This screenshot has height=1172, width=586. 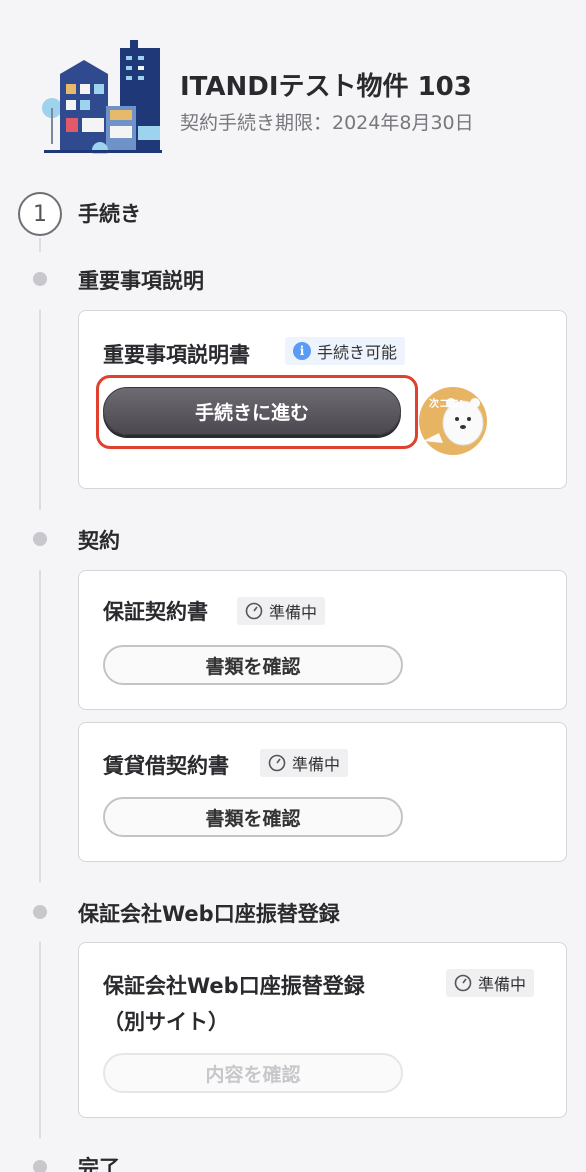 I want to click on section-title-contract: 契約, so click(x=99, y=541).